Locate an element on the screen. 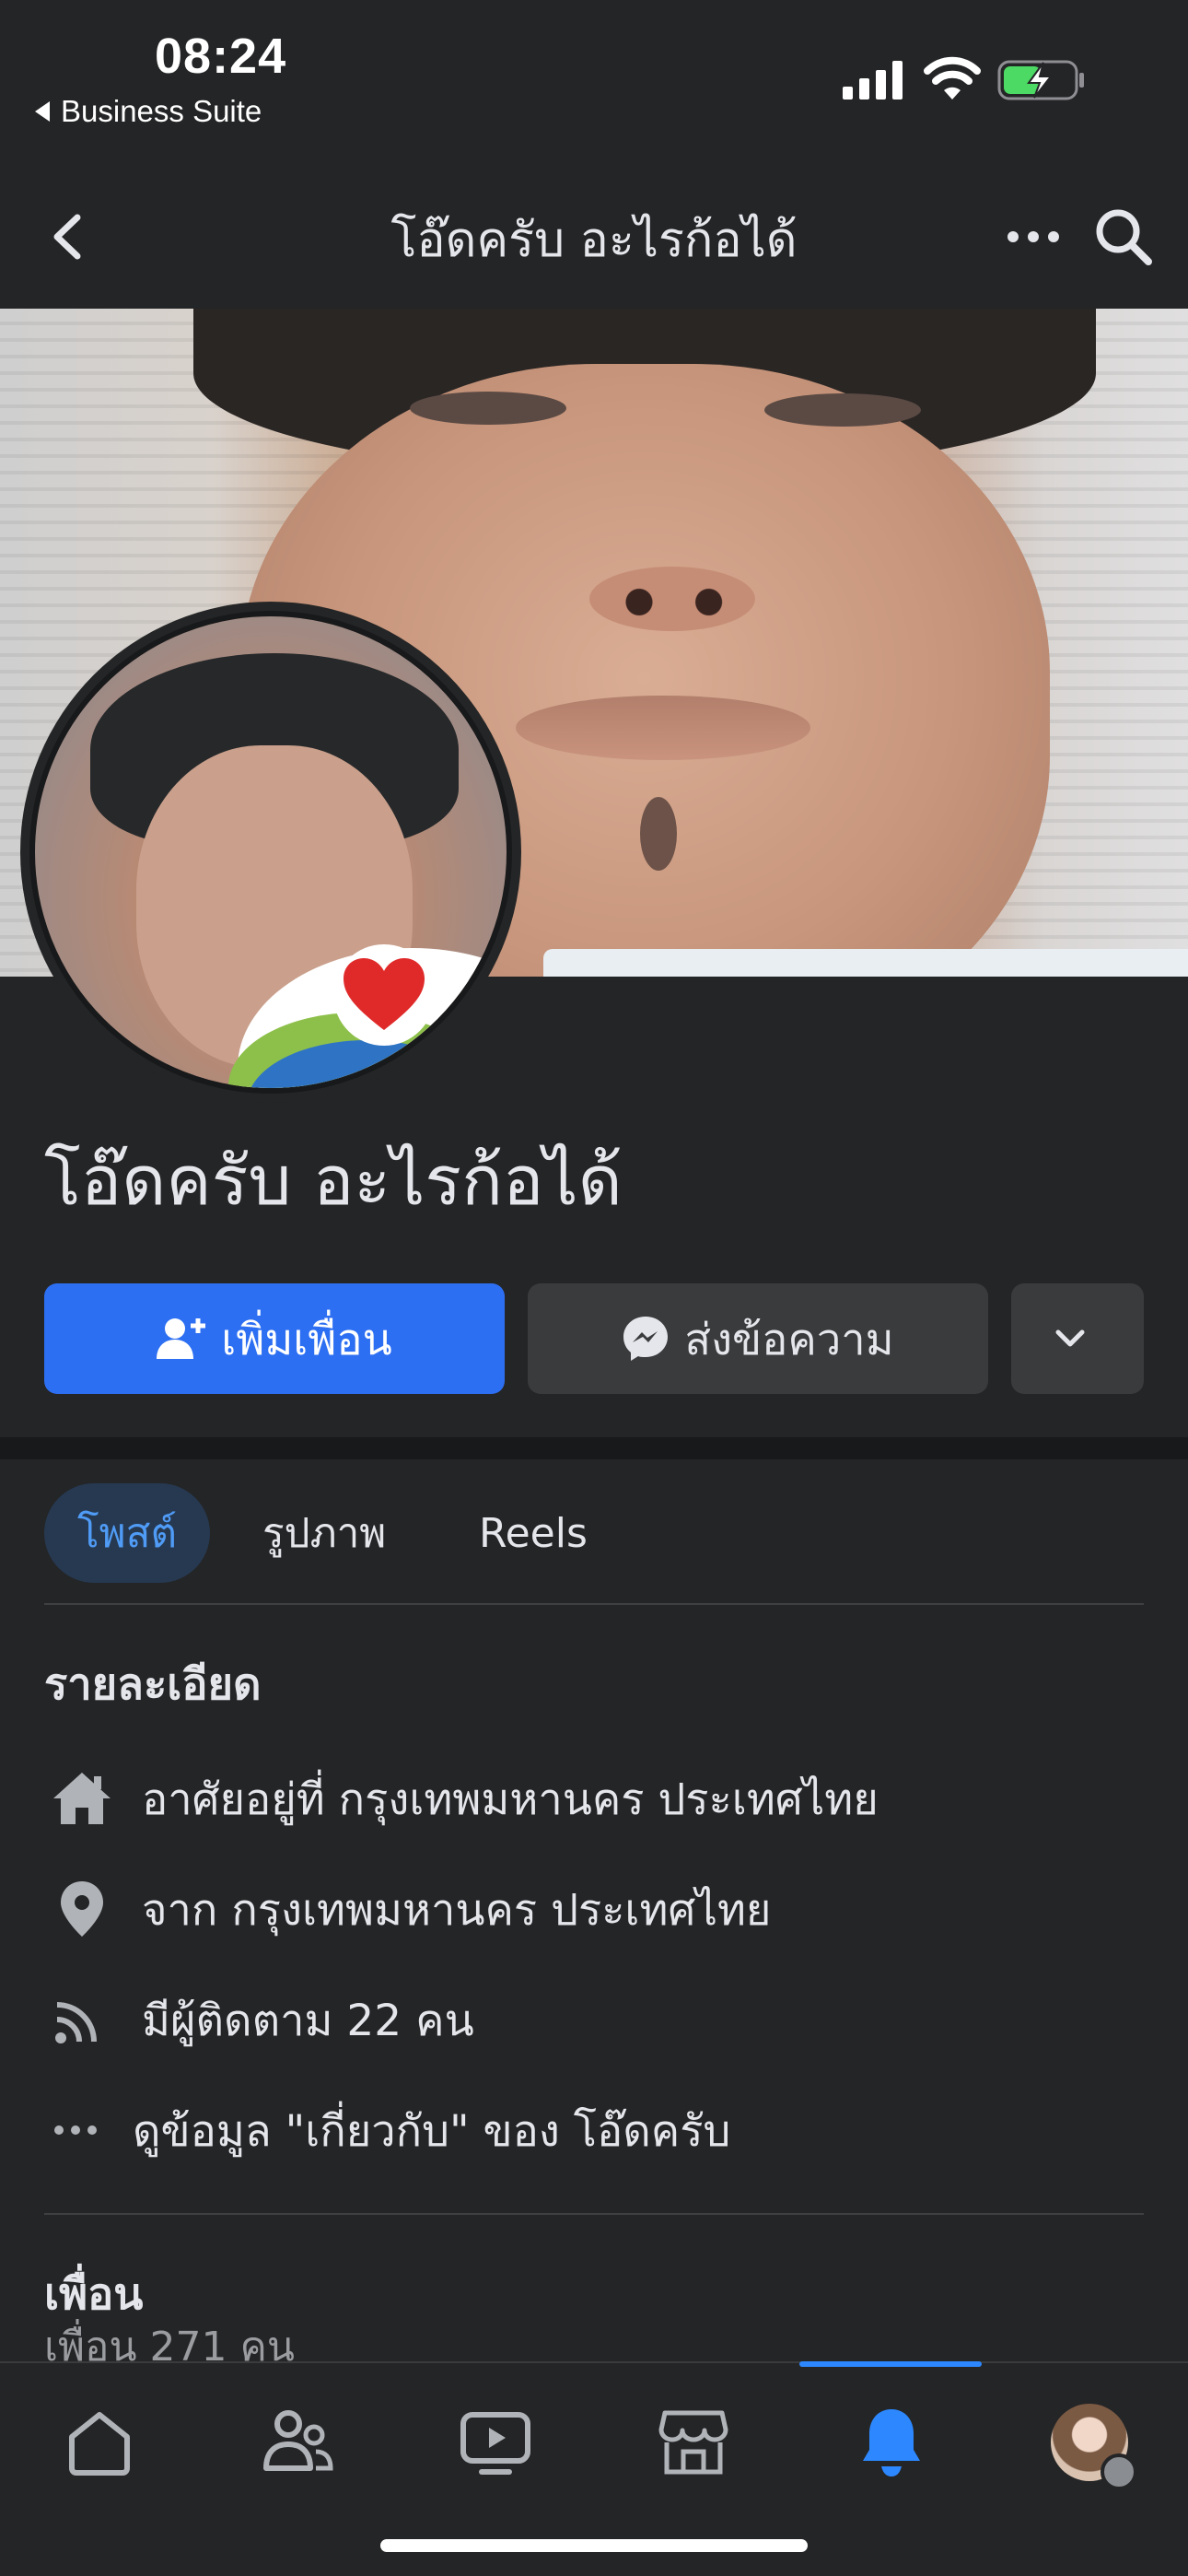 The image size is (1188, 2576). detail-lives-in: อาศัยอยู่ที่ กรุงเทพมหานคร ประเทศไทย is located at coordinates (461, 1798).